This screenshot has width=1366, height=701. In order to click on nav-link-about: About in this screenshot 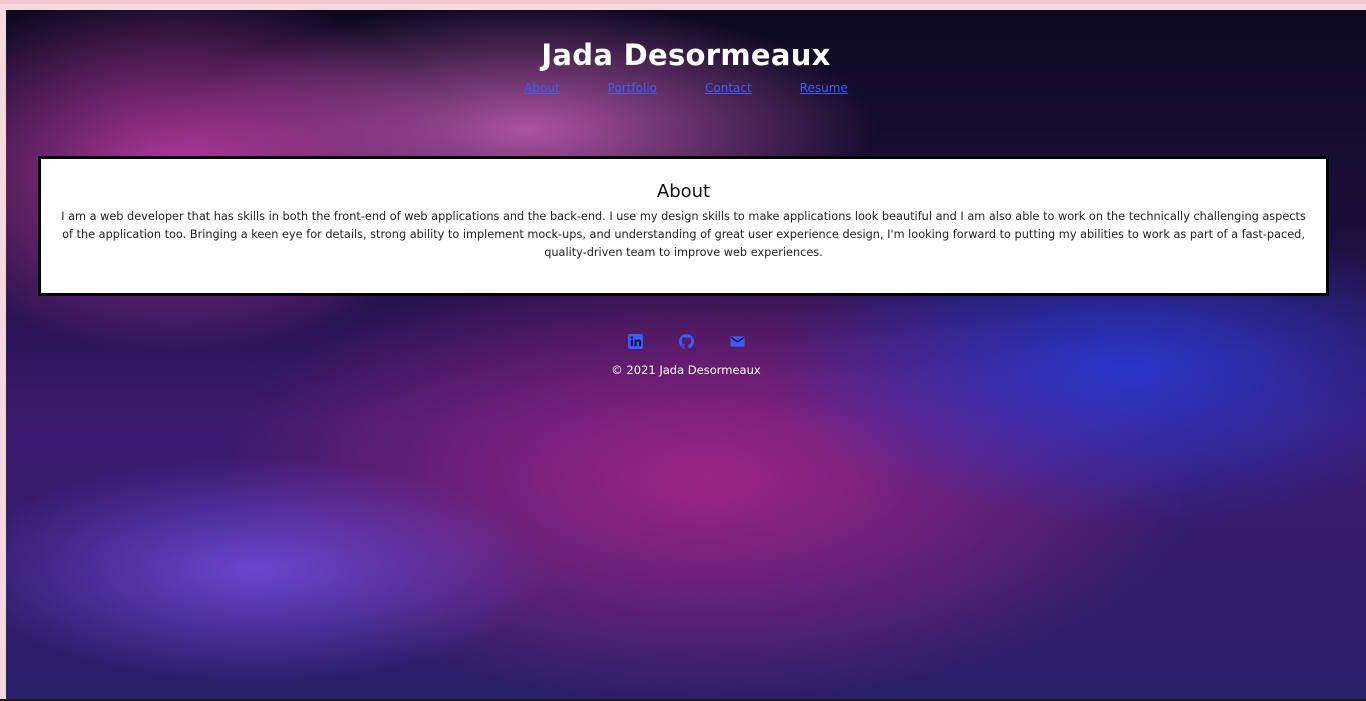, I will do `click(541, 88)`.